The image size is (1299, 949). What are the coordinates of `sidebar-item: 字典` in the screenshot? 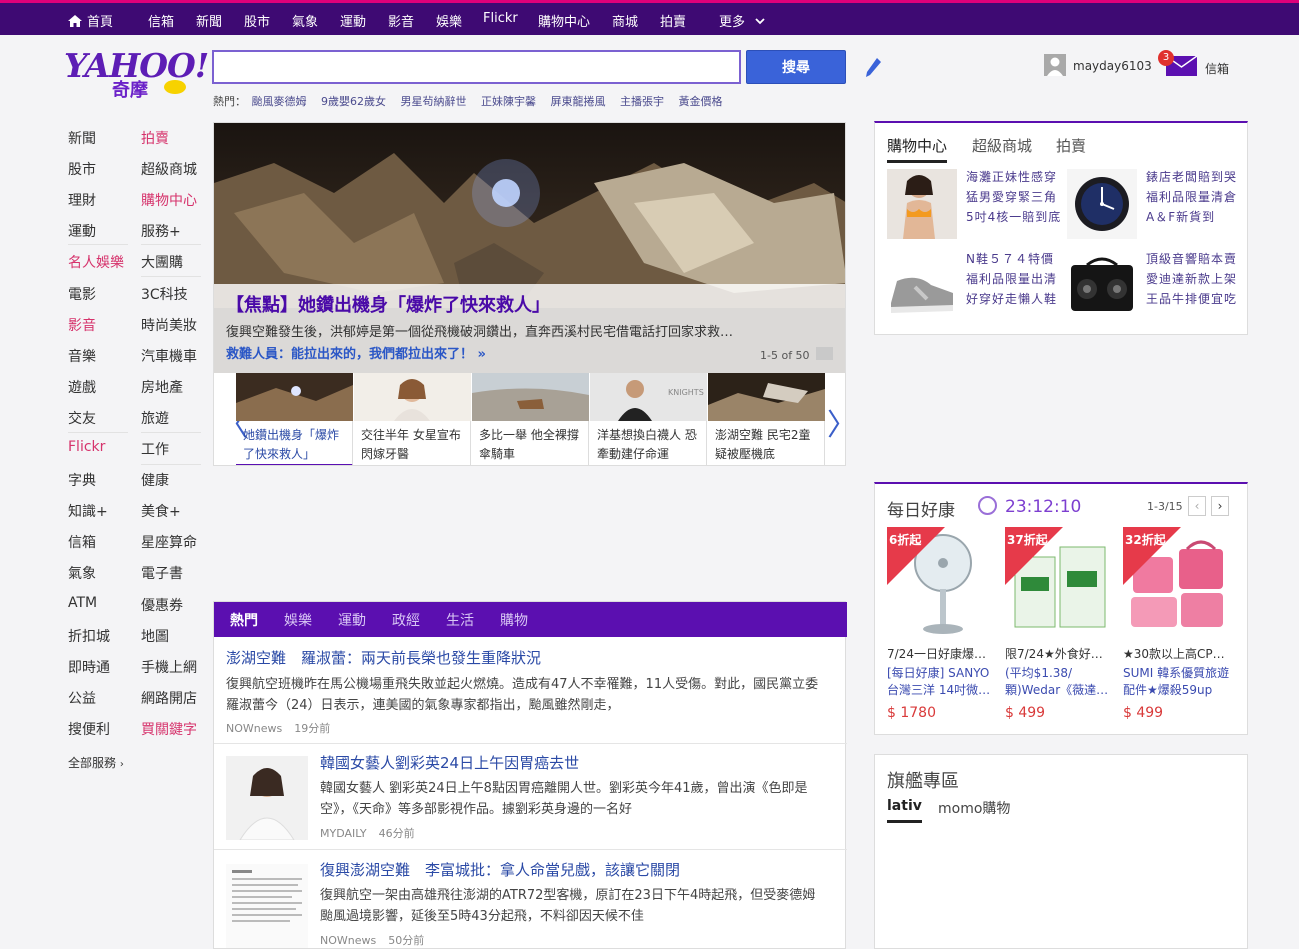 It's located at (82, 480).